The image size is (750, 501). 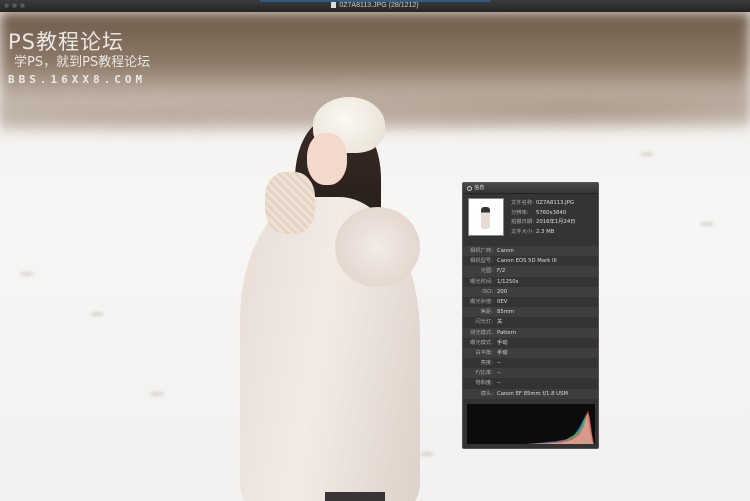 What do you see at coordinates (530, 353) in the screenshot?
I see `exif-row: 白平衡: 手动` at bounding box center [530, 353].